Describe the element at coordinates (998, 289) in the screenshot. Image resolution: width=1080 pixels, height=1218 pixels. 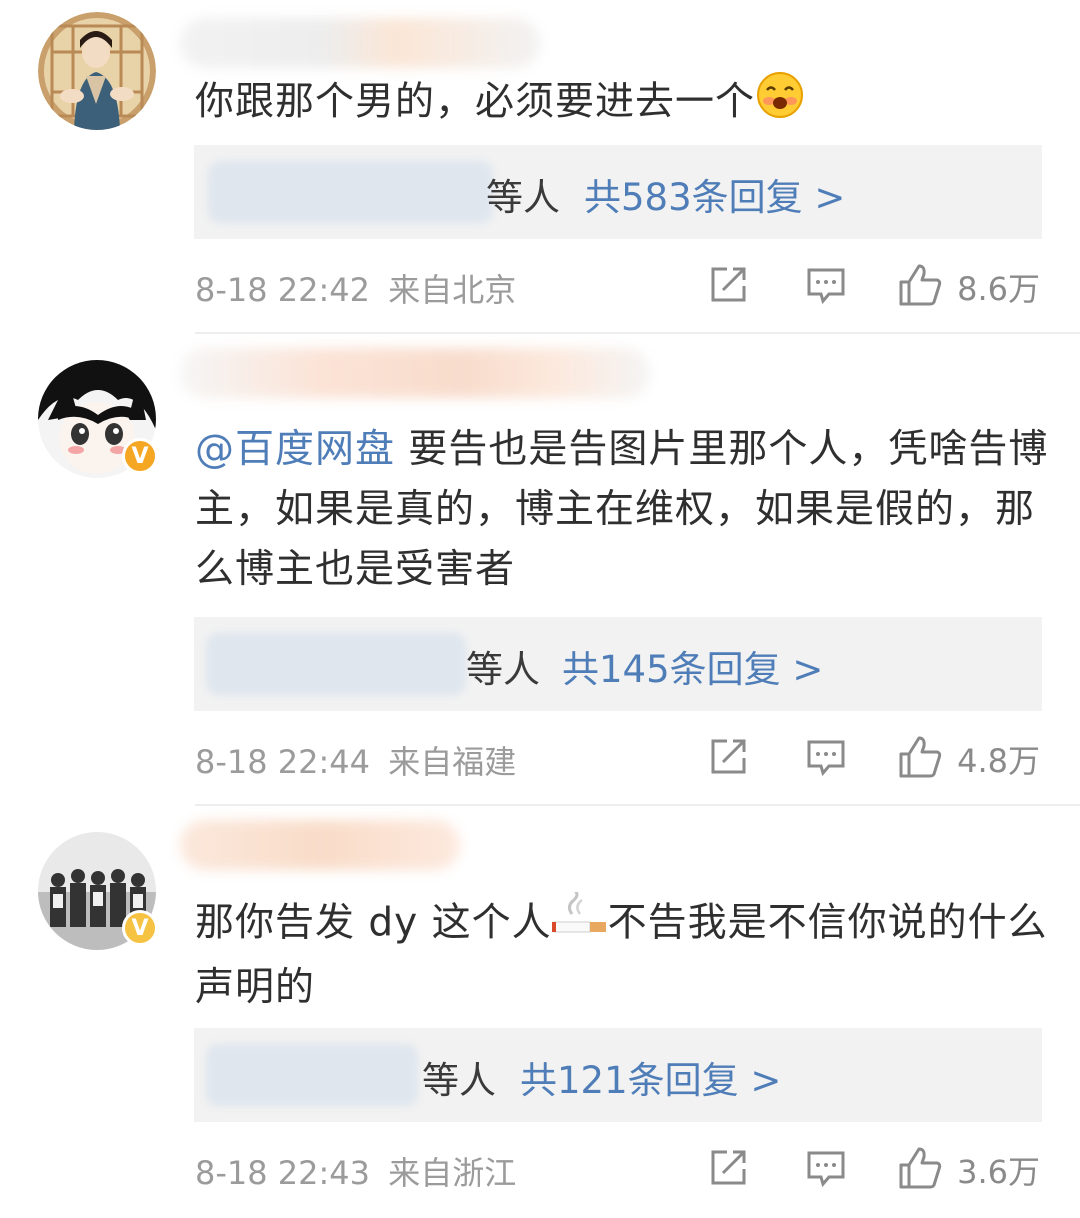
I see `like-count: 8.6万` at that location.